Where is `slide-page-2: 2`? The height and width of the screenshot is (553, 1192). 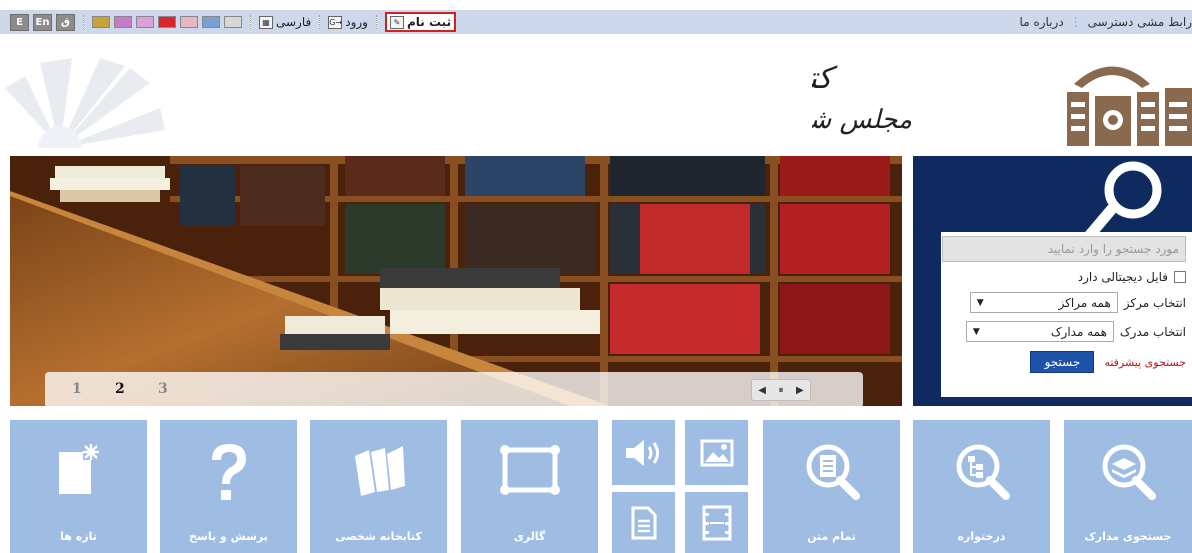 slide-page-2: 2 is located at coordinates (120, 389).